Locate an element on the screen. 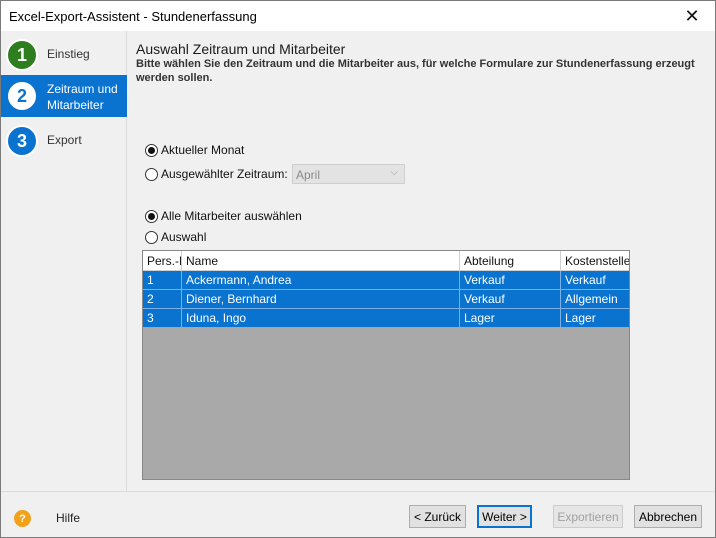 Image resolution: width=716 pixels, height=538 pixels. page-title: Auswahl Zeitraum und Mitarbeiter is located at coordinates (241, 49).